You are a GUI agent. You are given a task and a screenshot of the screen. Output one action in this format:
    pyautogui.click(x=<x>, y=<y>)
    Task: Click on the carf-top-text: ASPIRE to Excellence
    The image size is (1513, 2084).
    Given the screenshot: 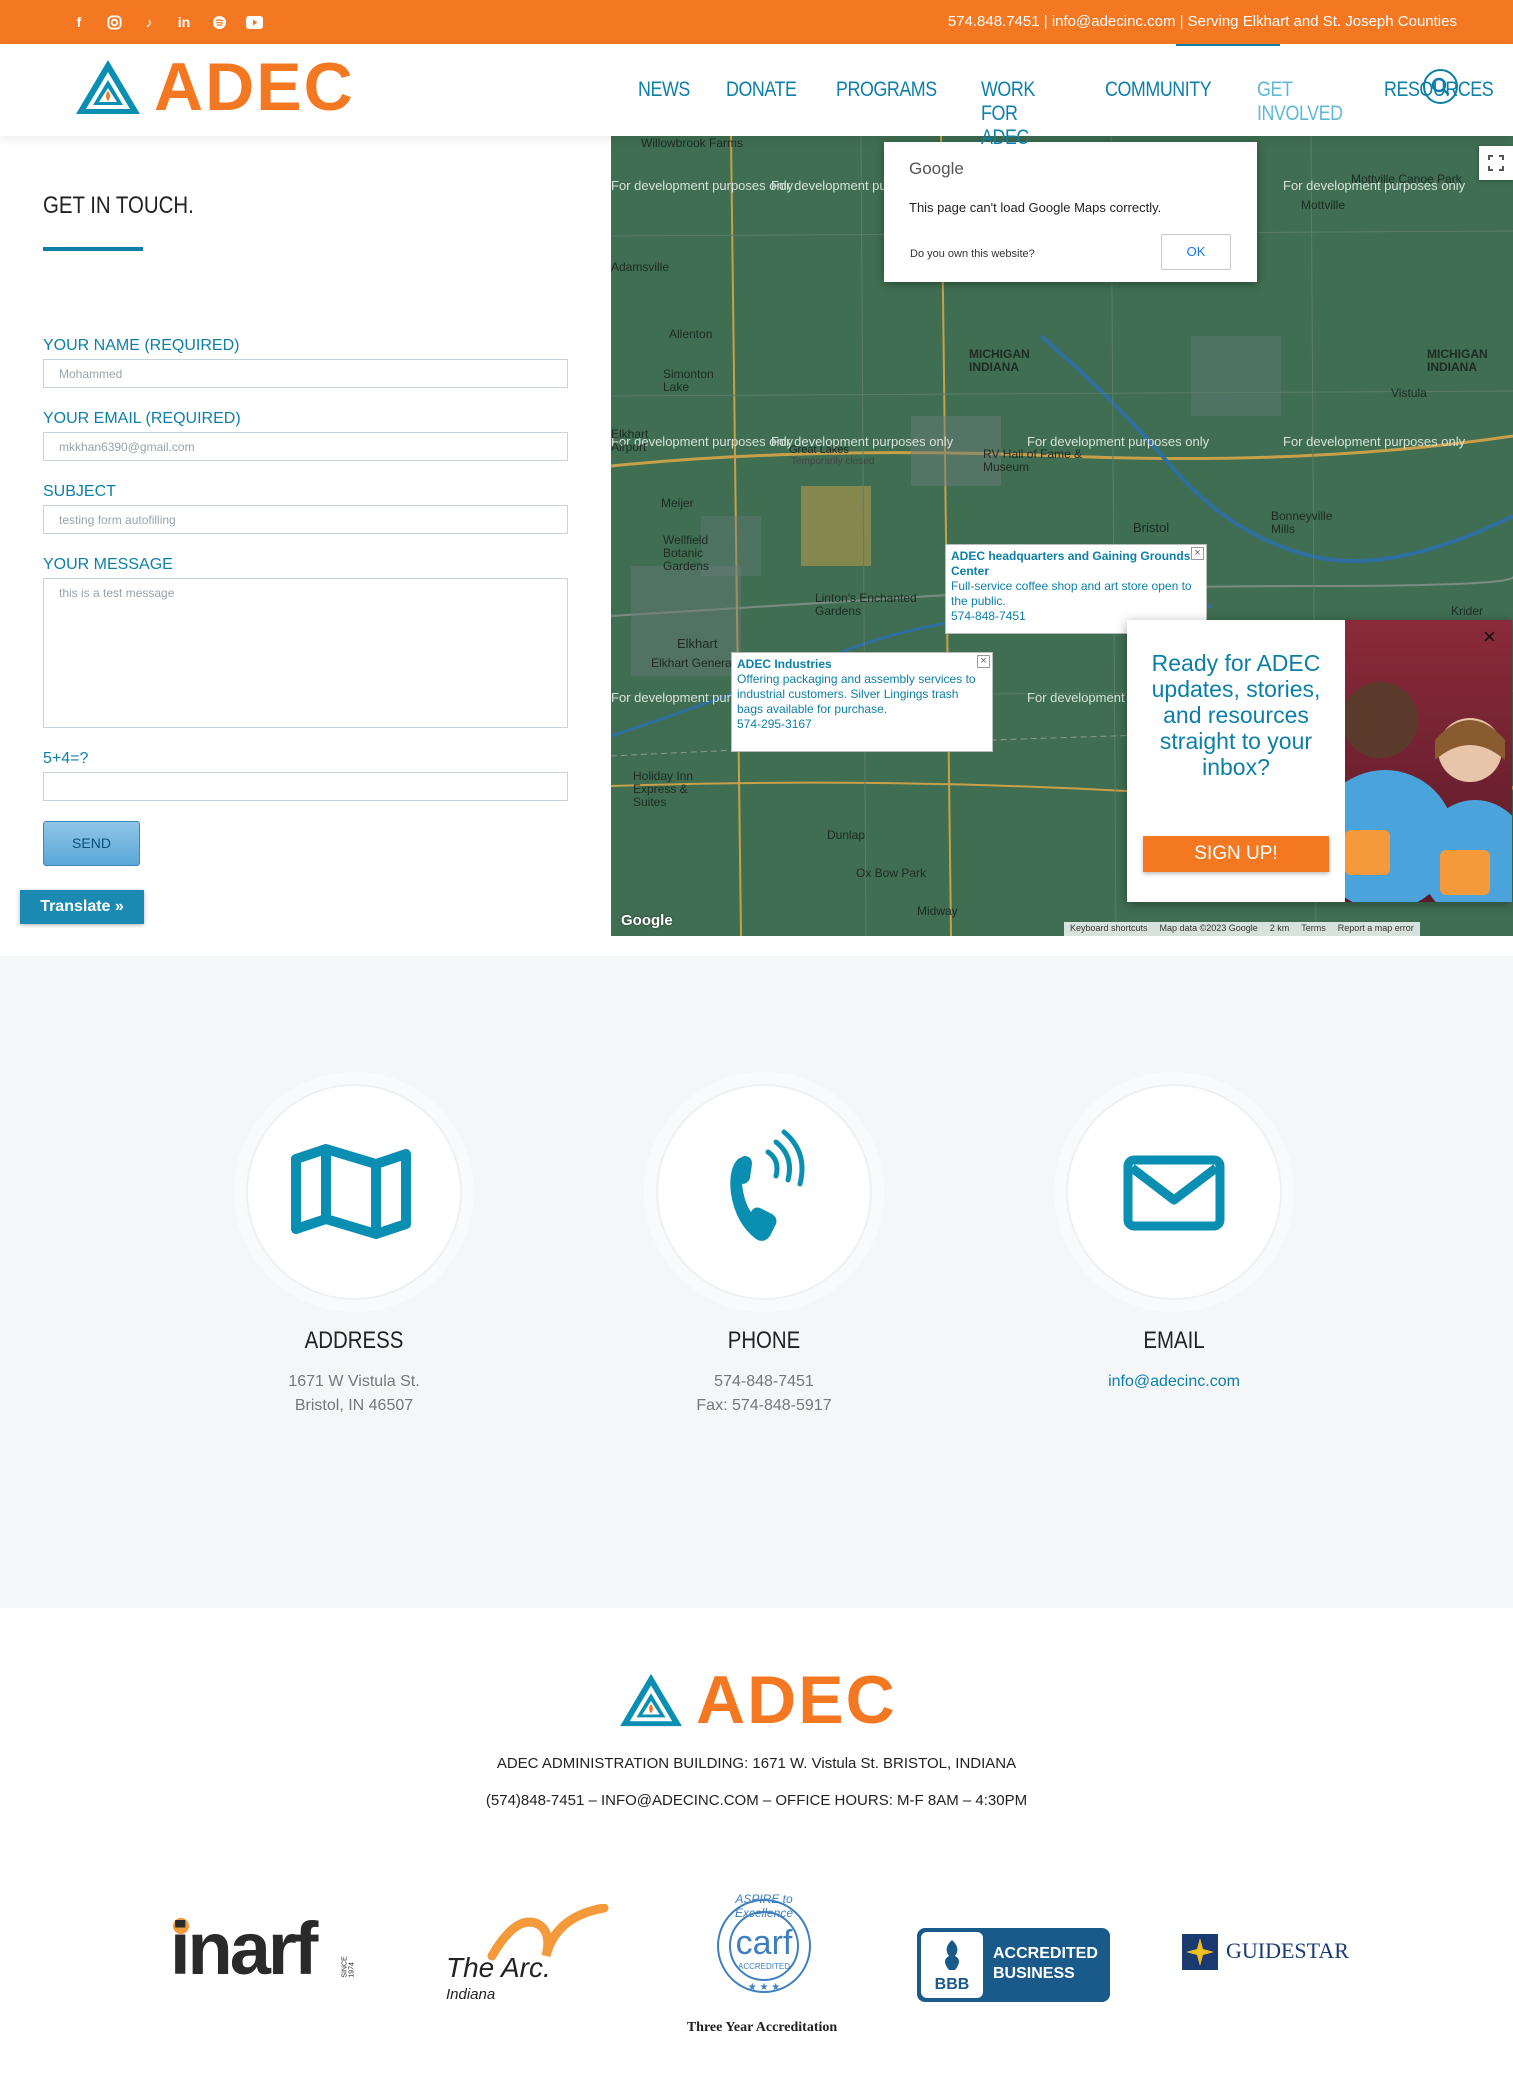 What is the action you would take?
    pyautogui.click(x=764, y=1906)
    